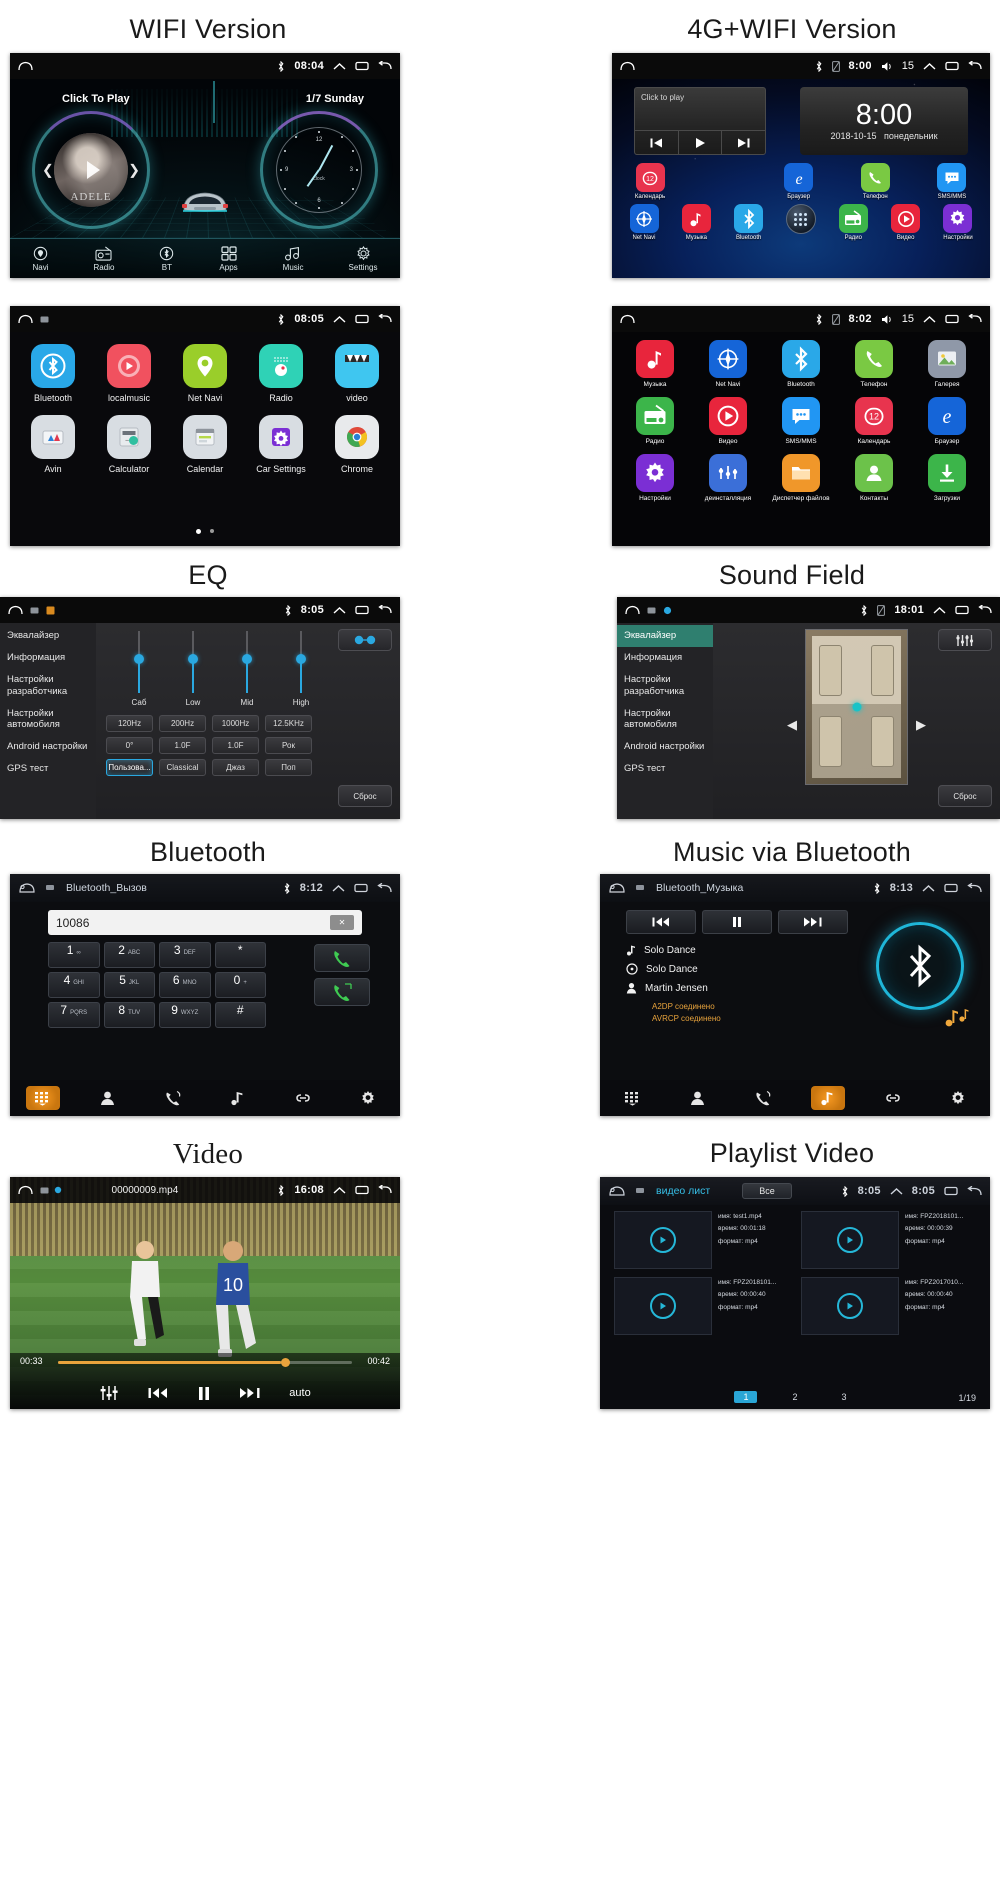 The width and height of the screenshot is (1000, 1880). I want to click on drawer-app-video: Видео, so click(728, 421).